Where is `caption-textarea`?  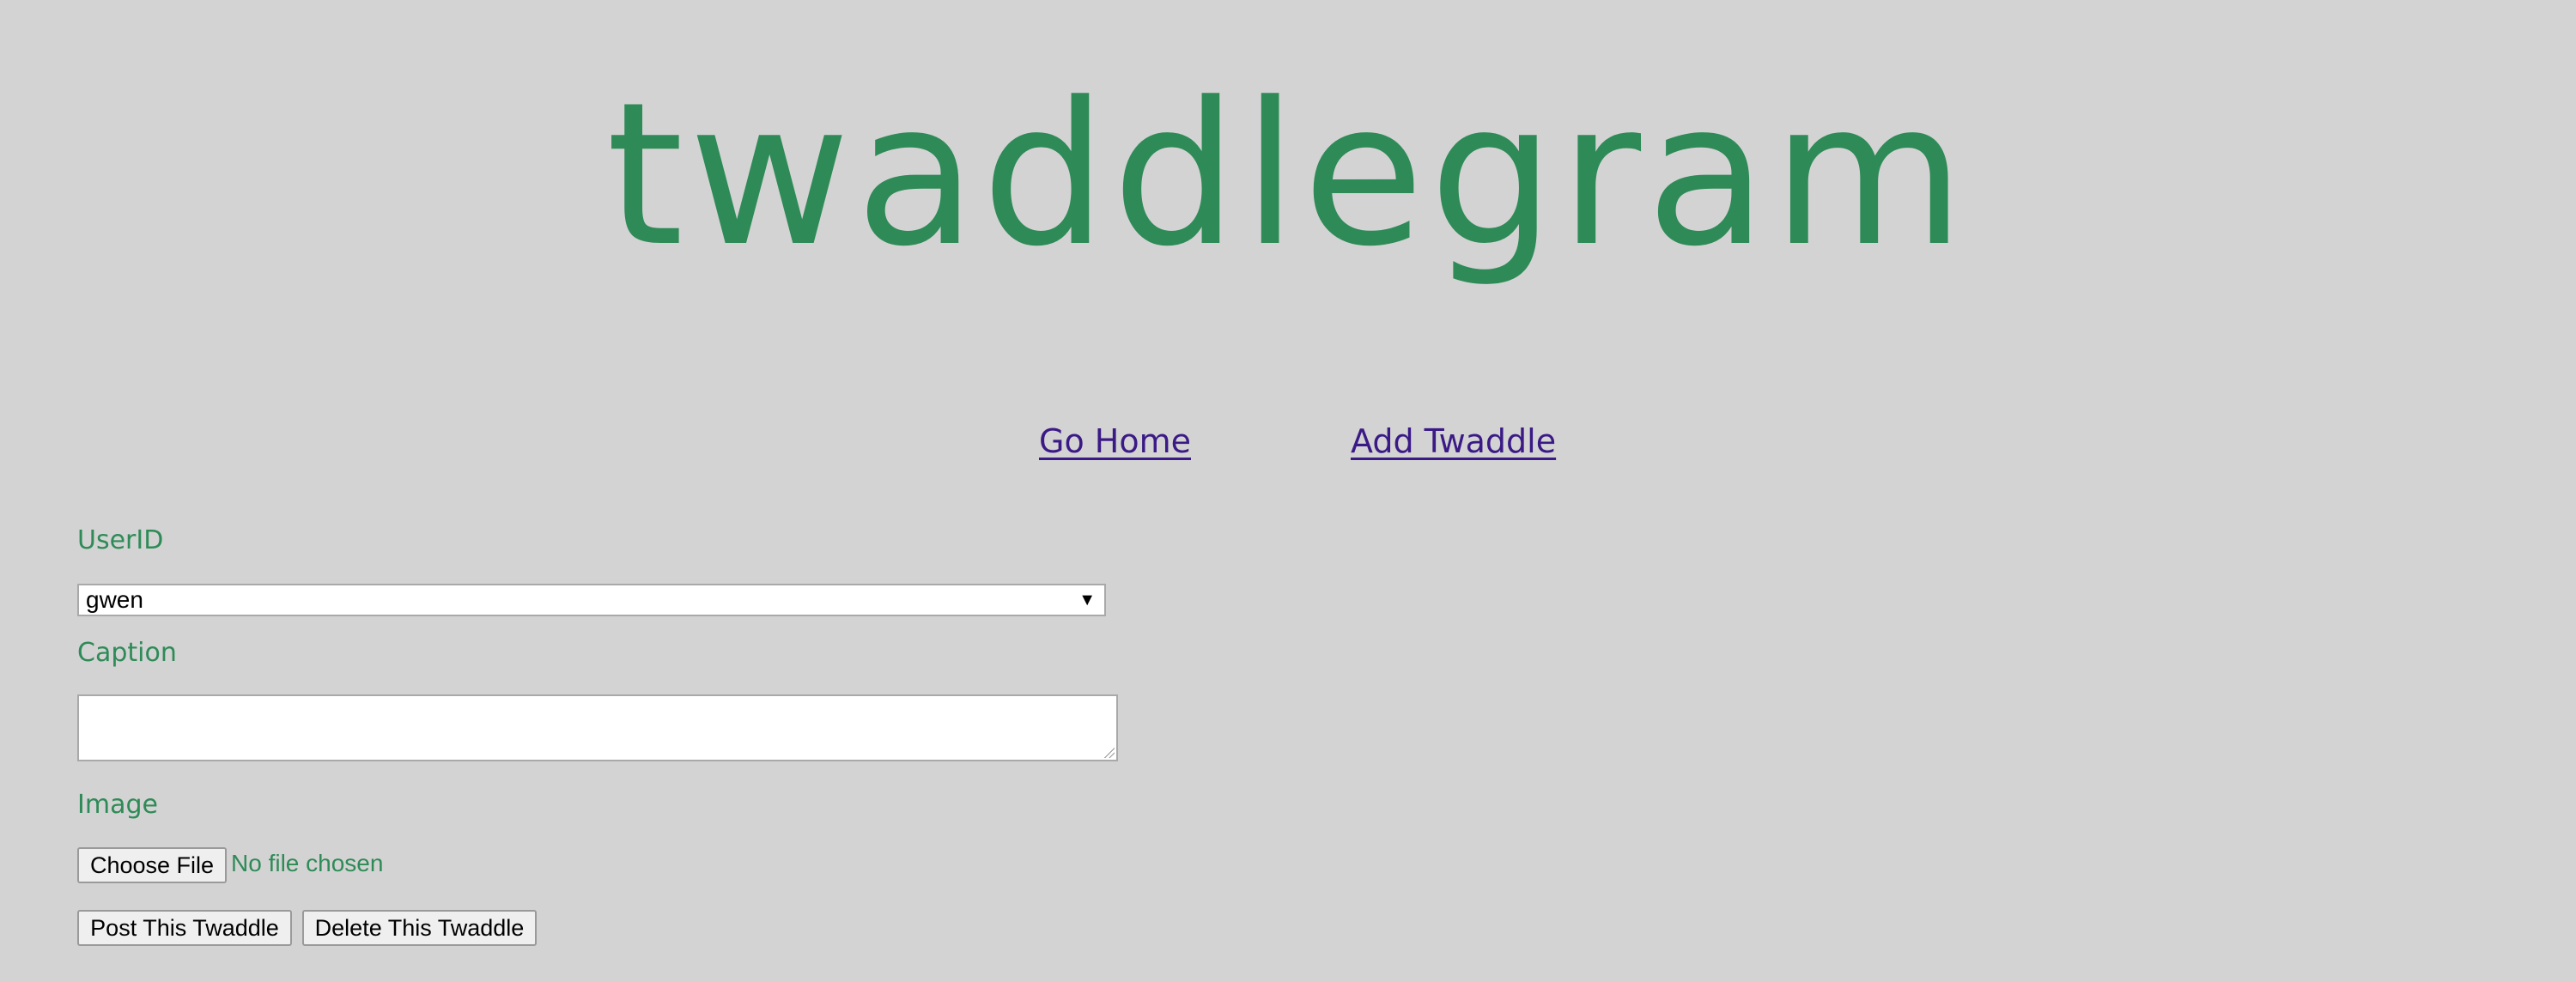
caption-textarea is located at coordinates (597, 727).